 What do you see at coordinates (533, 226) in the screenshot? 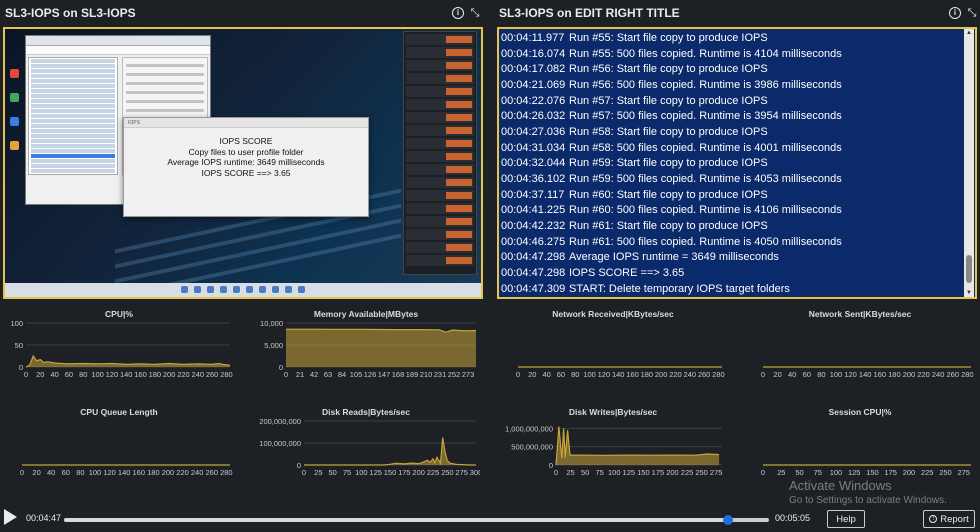
I see `log-timestamp: 00:04:42.232` at bounding box center [533, 226].